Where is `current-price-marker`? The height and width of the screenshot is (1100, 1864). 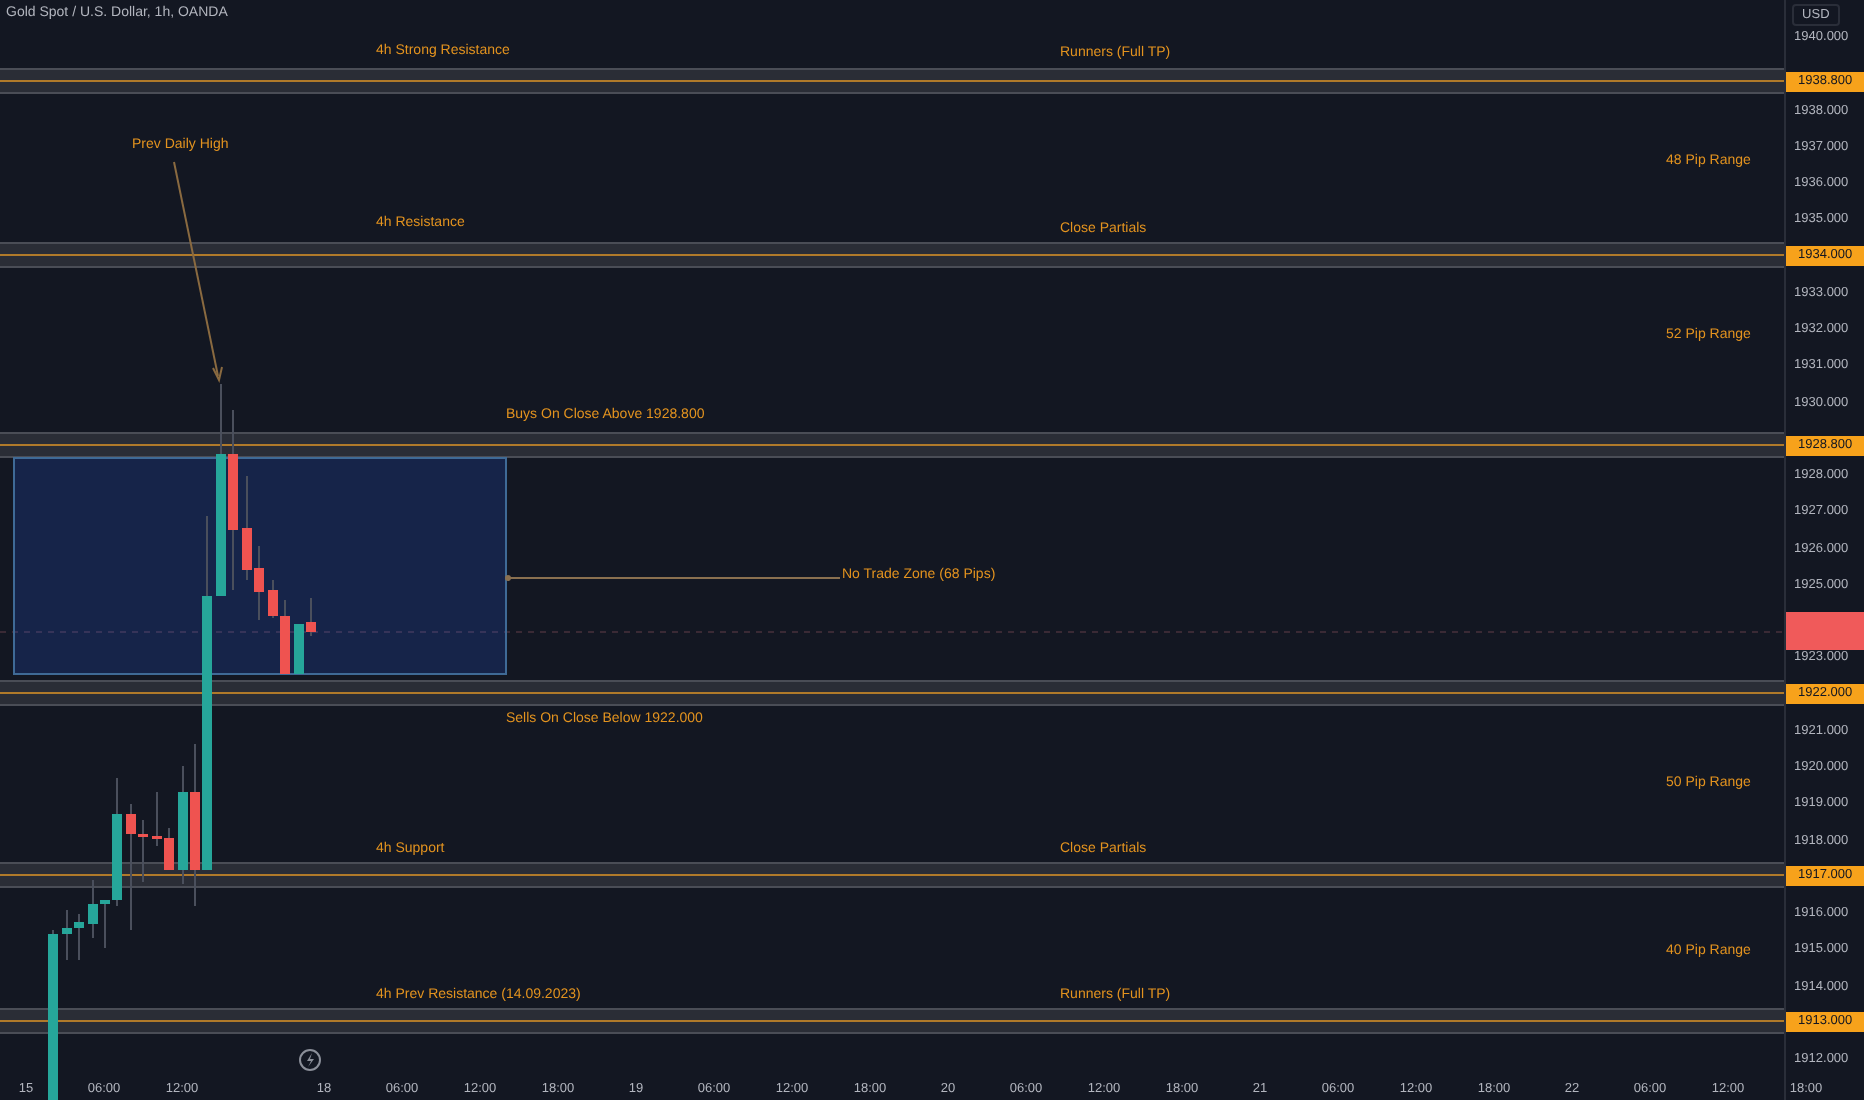 current-price-marker is located at coordinates (1825, 631).